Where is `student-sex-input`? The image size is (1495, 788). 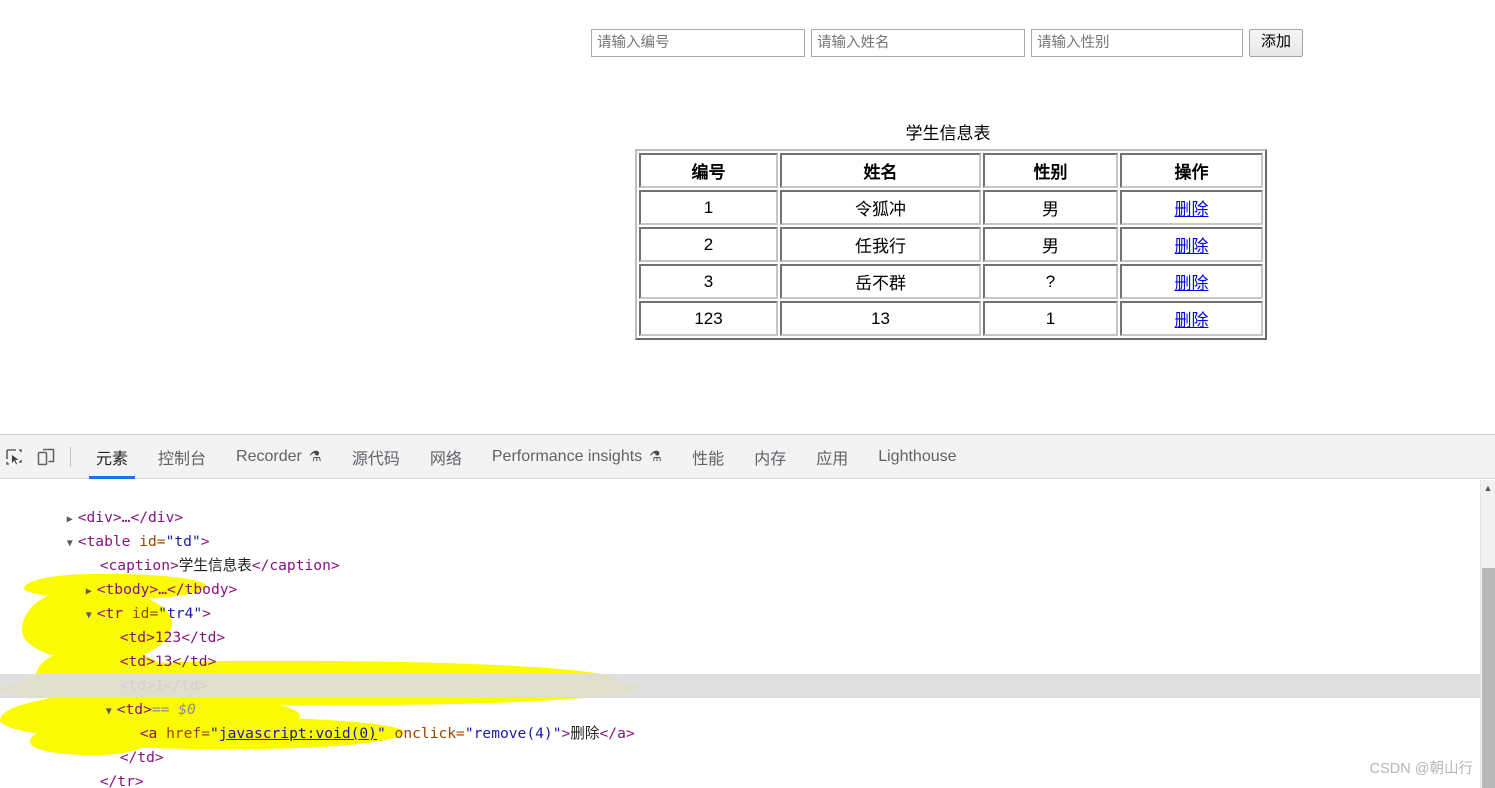
student-sex-input is located at coordinates (1137, 43).